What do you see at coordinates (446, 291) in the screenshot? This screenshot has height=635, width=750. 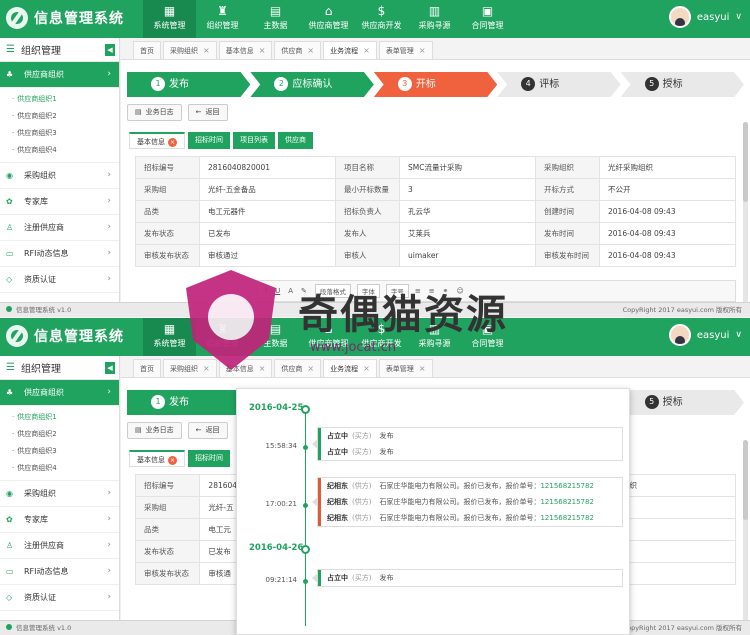 I see `link-icon: ⚭` at bounding box center [446, 291].